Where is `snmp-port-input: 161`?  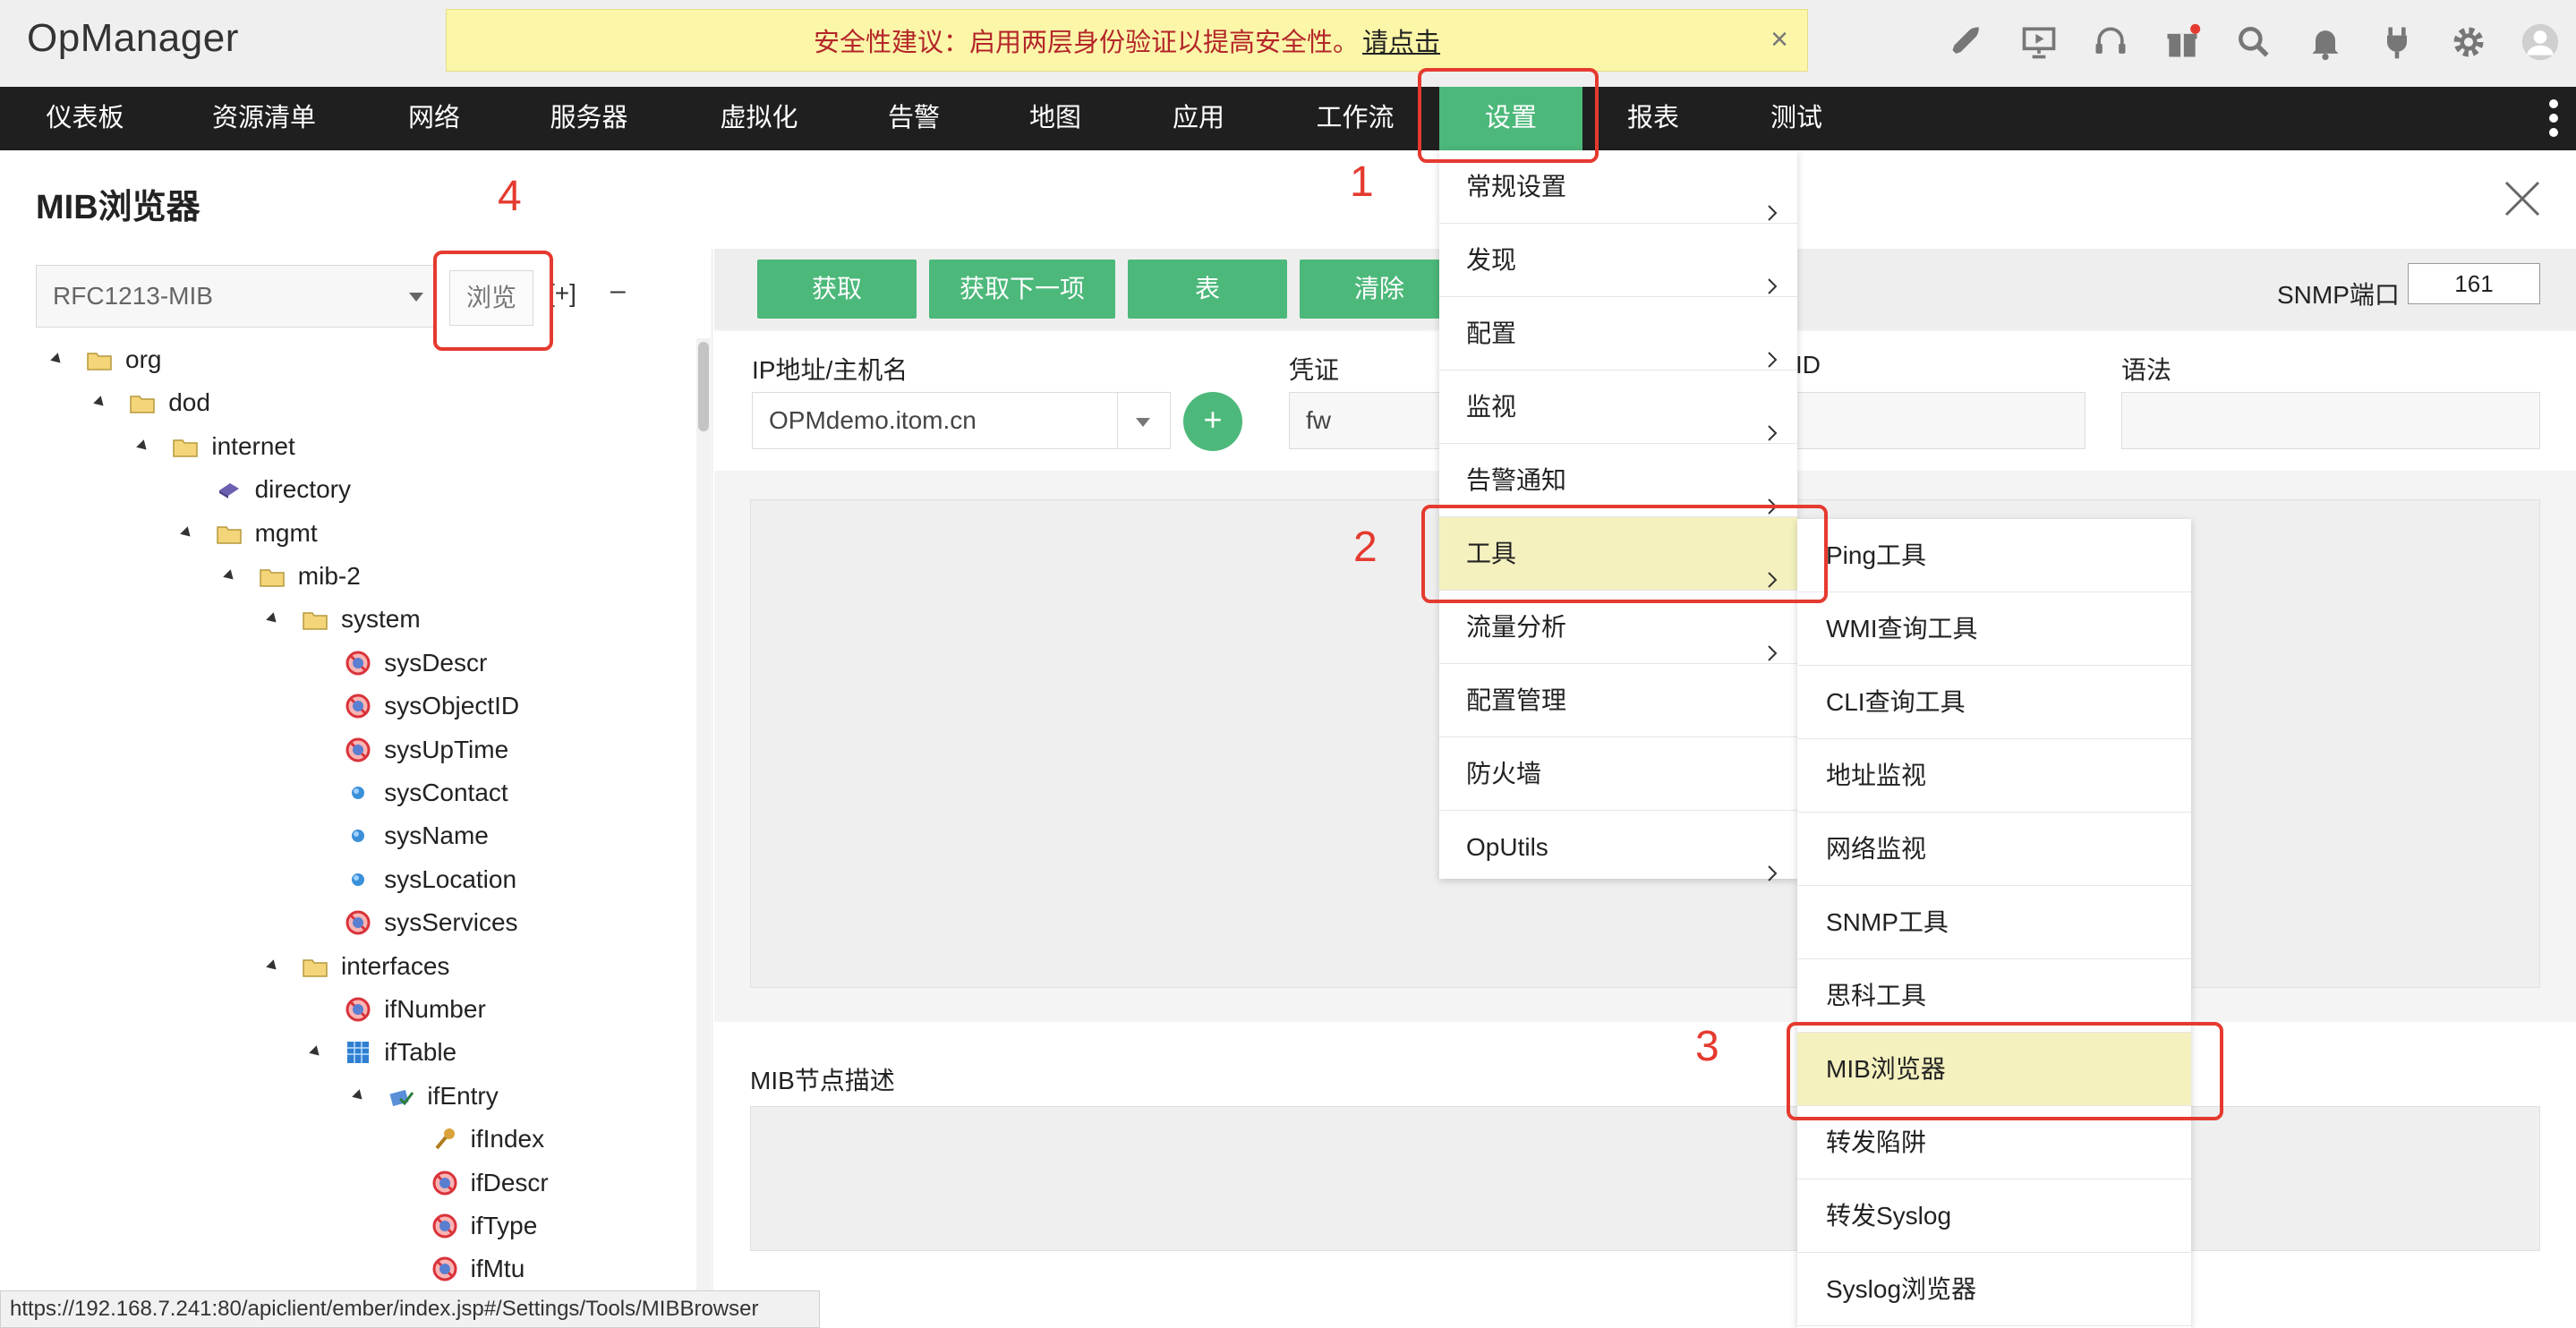
snmp-port-input: 161 is located at coordinates (2474, 283).